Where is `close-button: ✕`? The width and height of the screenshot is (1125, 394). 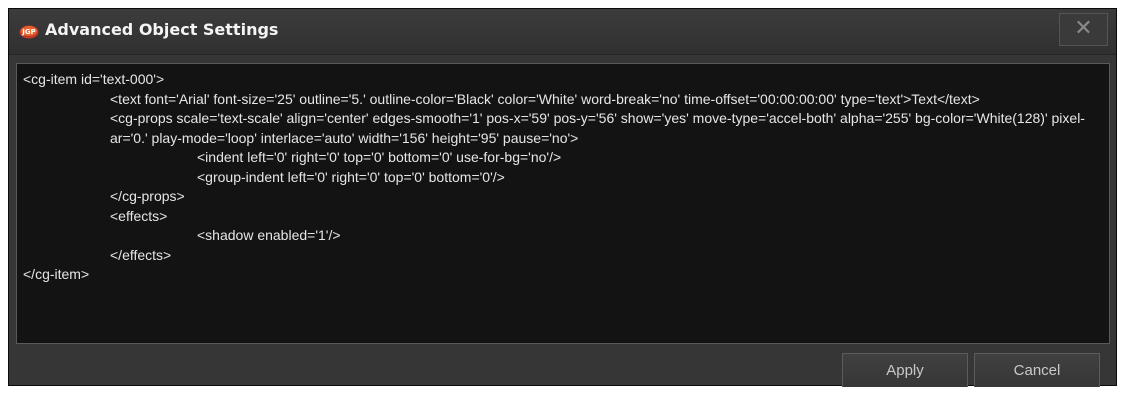
close-button: ✕ is located at coordinates (1083, 29).